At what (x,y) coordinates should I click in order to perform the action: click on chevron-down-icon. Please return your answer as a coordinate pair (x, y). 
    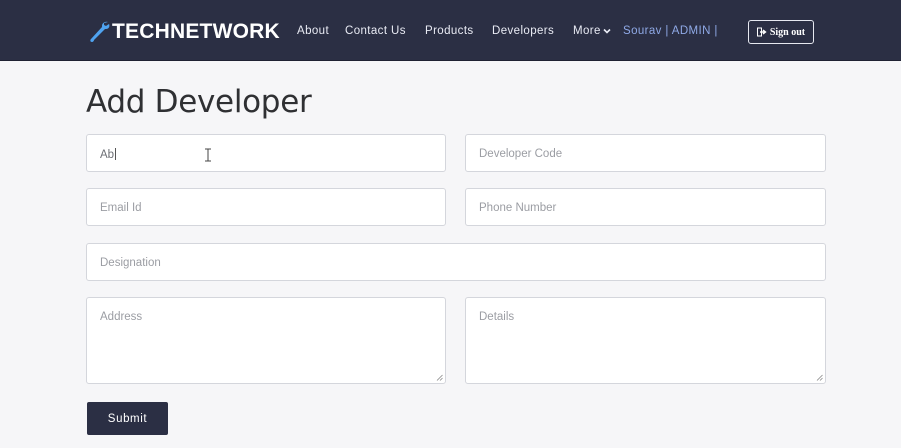
    Looking at the image, I should click on (607, 31).